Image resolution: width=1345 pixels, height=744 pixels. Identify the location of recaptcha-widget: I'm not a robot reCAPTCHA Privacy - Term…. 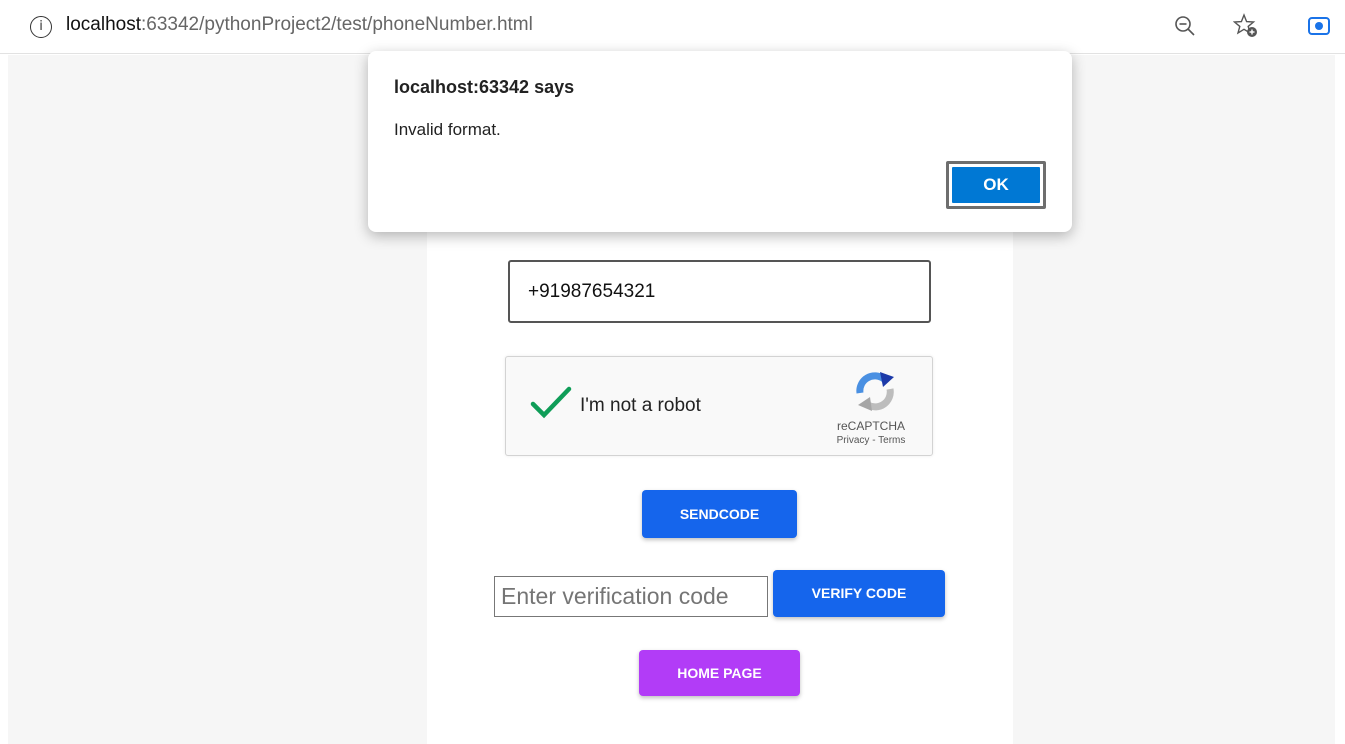
(719, 406).